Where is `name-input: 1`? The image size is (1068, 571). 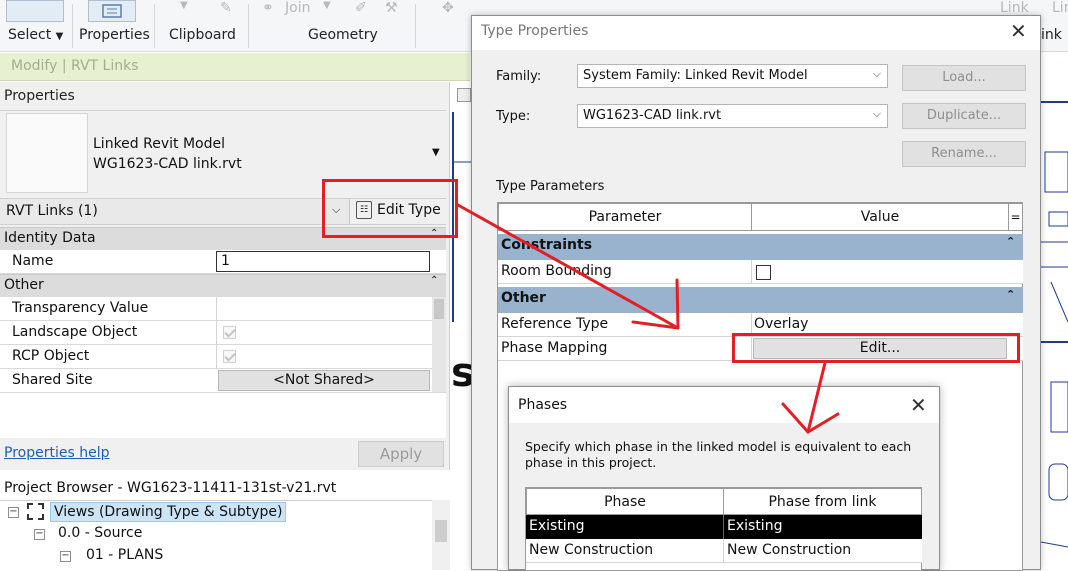
name-input: 1 is located at coordinates (323, 261).